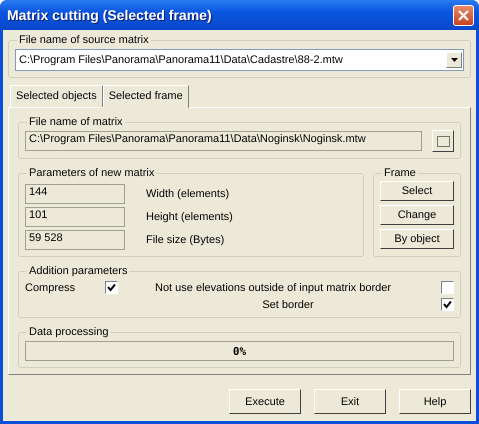  What do you see at coordinates (76, 122) in the screenshot?
I see `group-label: File name of matrix` at bounding box center [76, 122].